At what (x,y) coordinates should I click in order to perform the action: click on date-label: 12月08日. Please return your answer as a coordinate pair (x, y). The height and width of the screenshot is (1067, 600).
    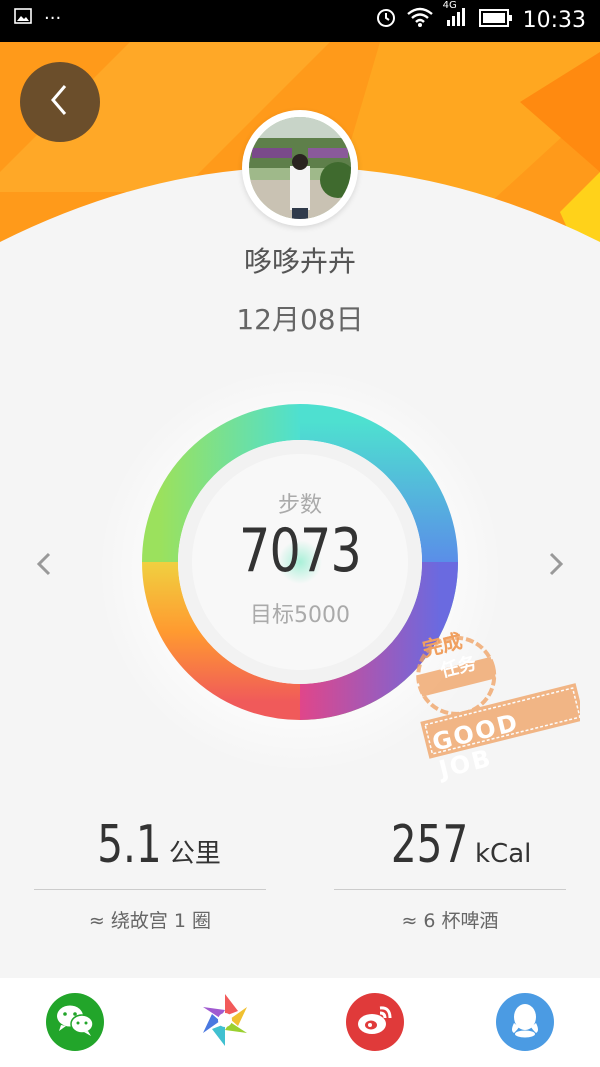
    Looking at the image, I should click on (300, 319).